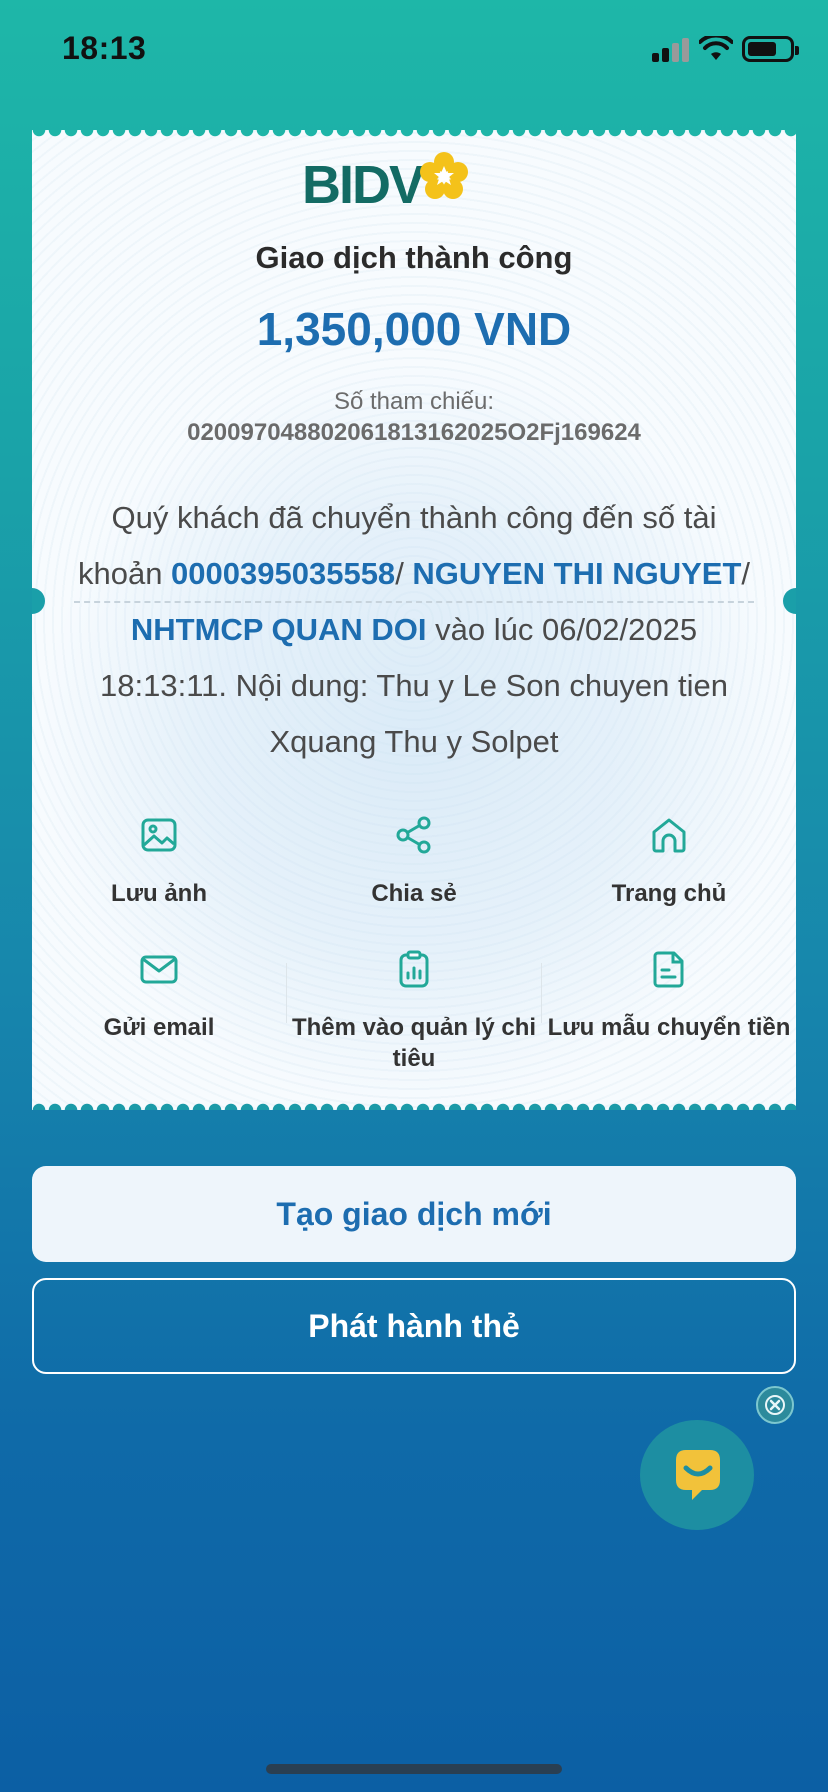 This screenshot has height=1792, width=828. Describe the element at coordinates (283, 573) in the screenshot. I see `recipient-account-number: 0000395035558` at that location.